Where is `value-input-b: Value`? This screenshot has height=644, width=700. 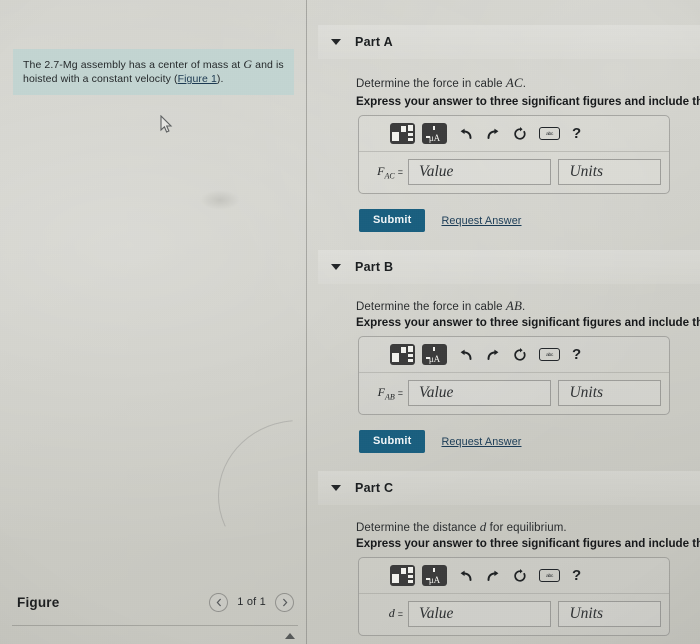 value-input-b: Value is located at coordinates (480, 393).